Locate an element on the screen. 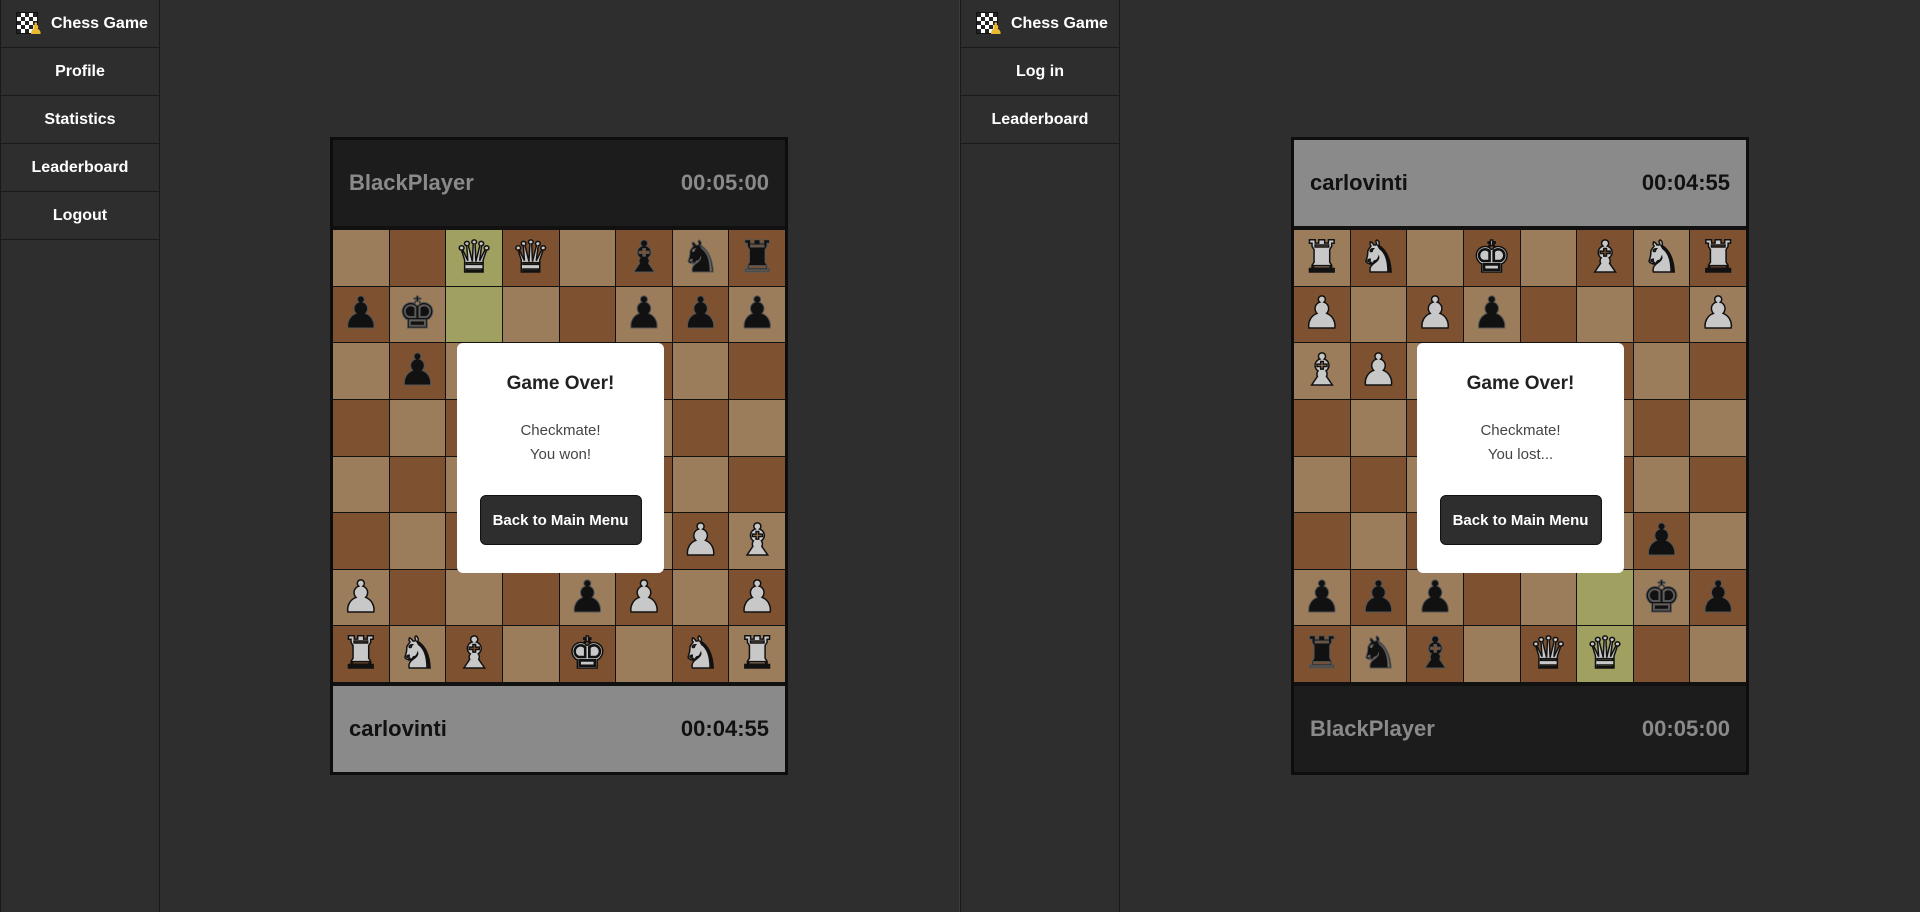 The height and width of the screenshot is (912, 1920). nav-statistics: Statistics is located at coordinates (80, 120).